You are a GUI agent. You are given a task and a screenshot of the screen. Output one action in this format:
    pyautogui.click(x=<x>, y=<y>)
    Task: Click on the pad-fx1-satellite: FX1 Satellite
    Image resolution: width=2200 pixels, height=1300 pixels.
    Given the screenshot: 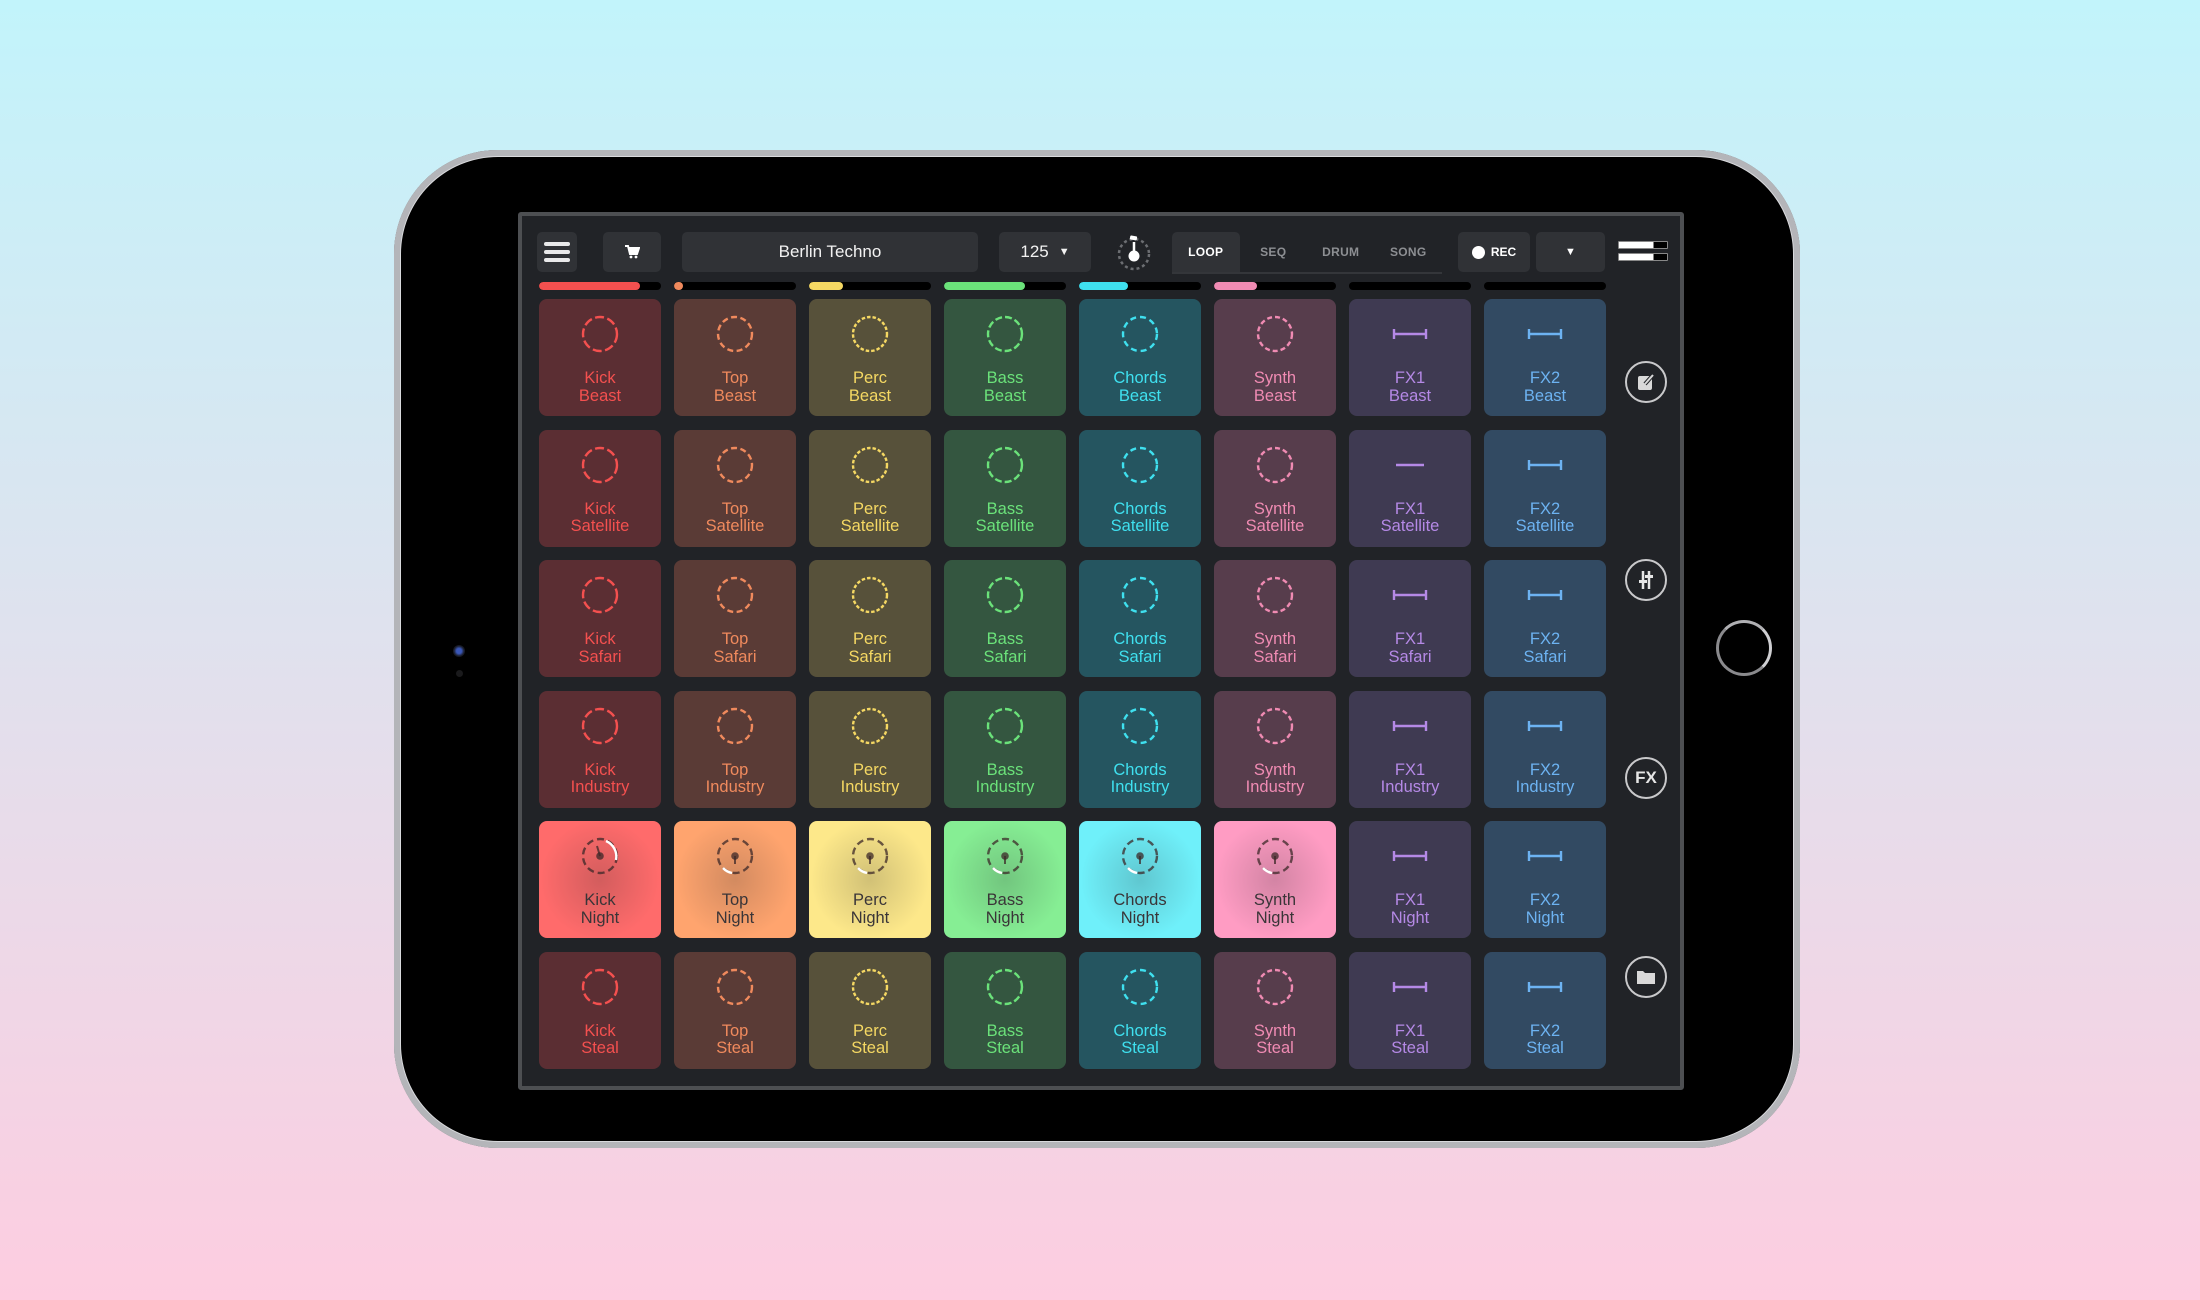 What is the action you would take?
    pyautogui.click(x=1410, y=488)
    